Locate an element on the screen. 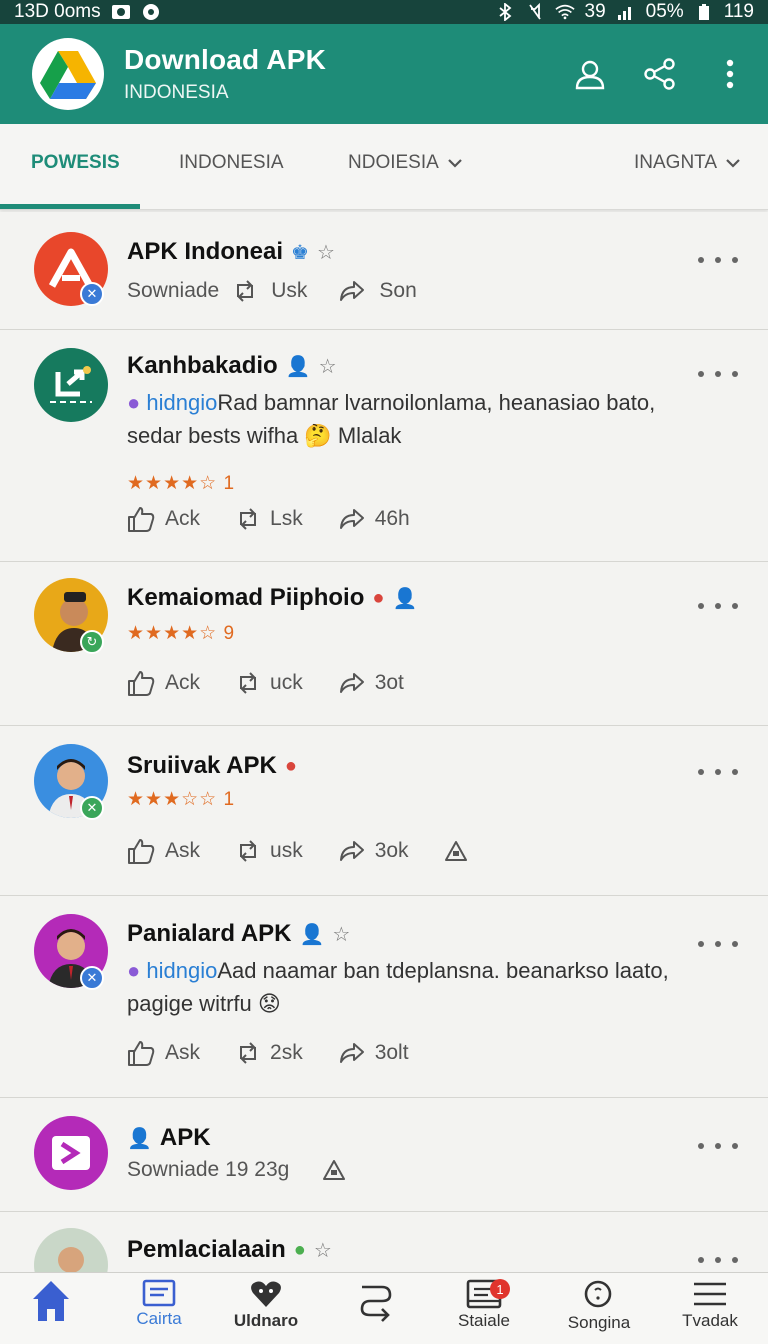 This screenshot has height=1344, width=768. bottom-nav: Cairta Uldnaro 1 Staiale Songina Tvadak is located at coordinates (384, 1308).